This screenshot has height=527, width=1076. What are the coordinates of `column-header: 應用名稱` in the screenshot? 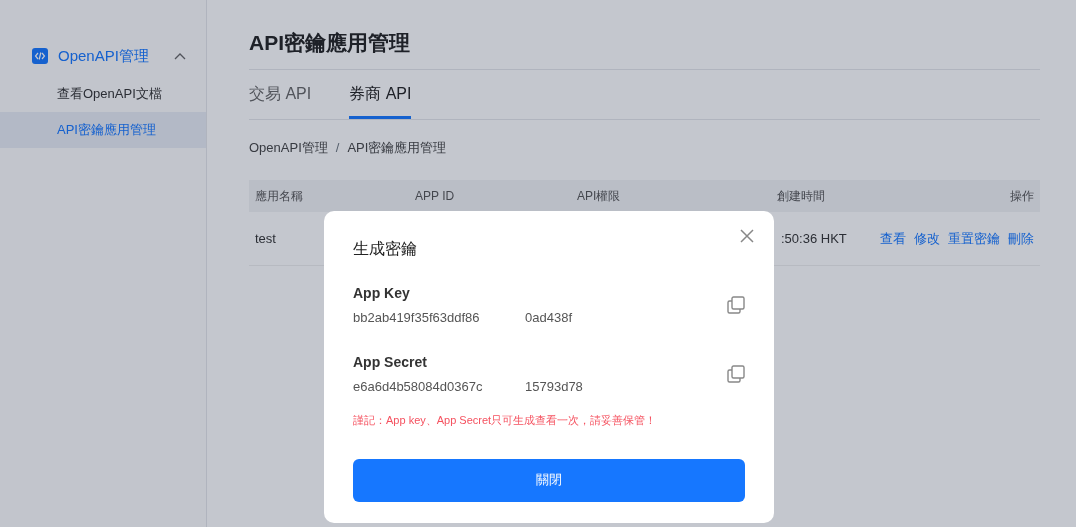 It's located at (329, 195).